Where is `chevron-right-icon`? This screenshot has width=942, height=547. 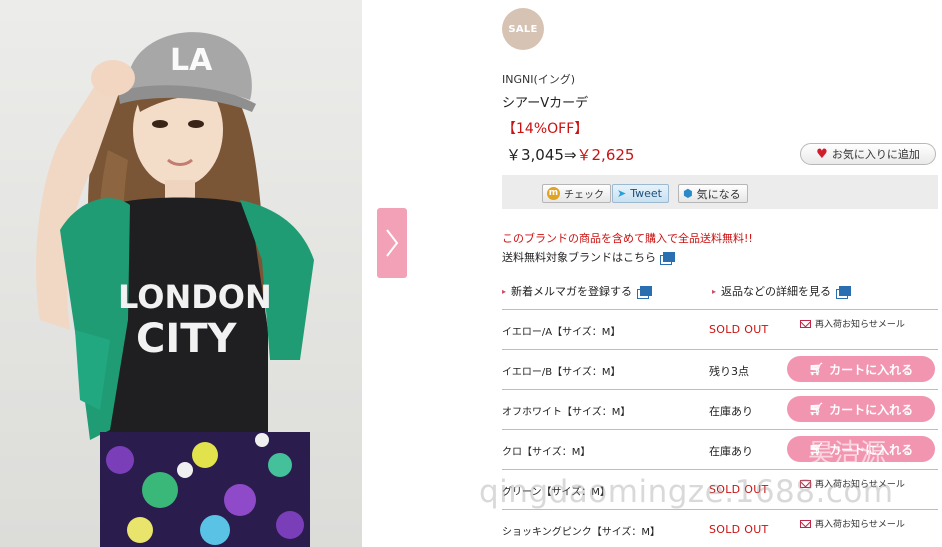
chevron-right-icon is located at coordinates (392, 243).